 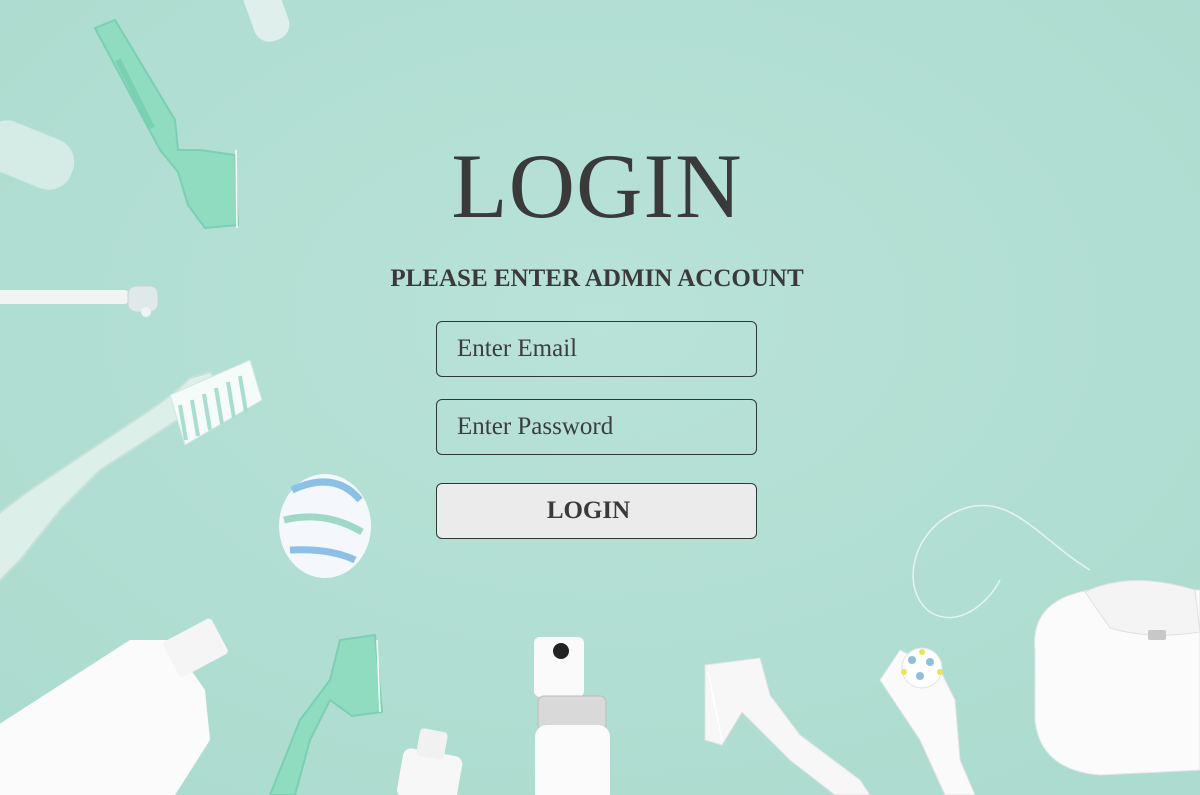 I want to click on email-field, so click(x=596, y=349).